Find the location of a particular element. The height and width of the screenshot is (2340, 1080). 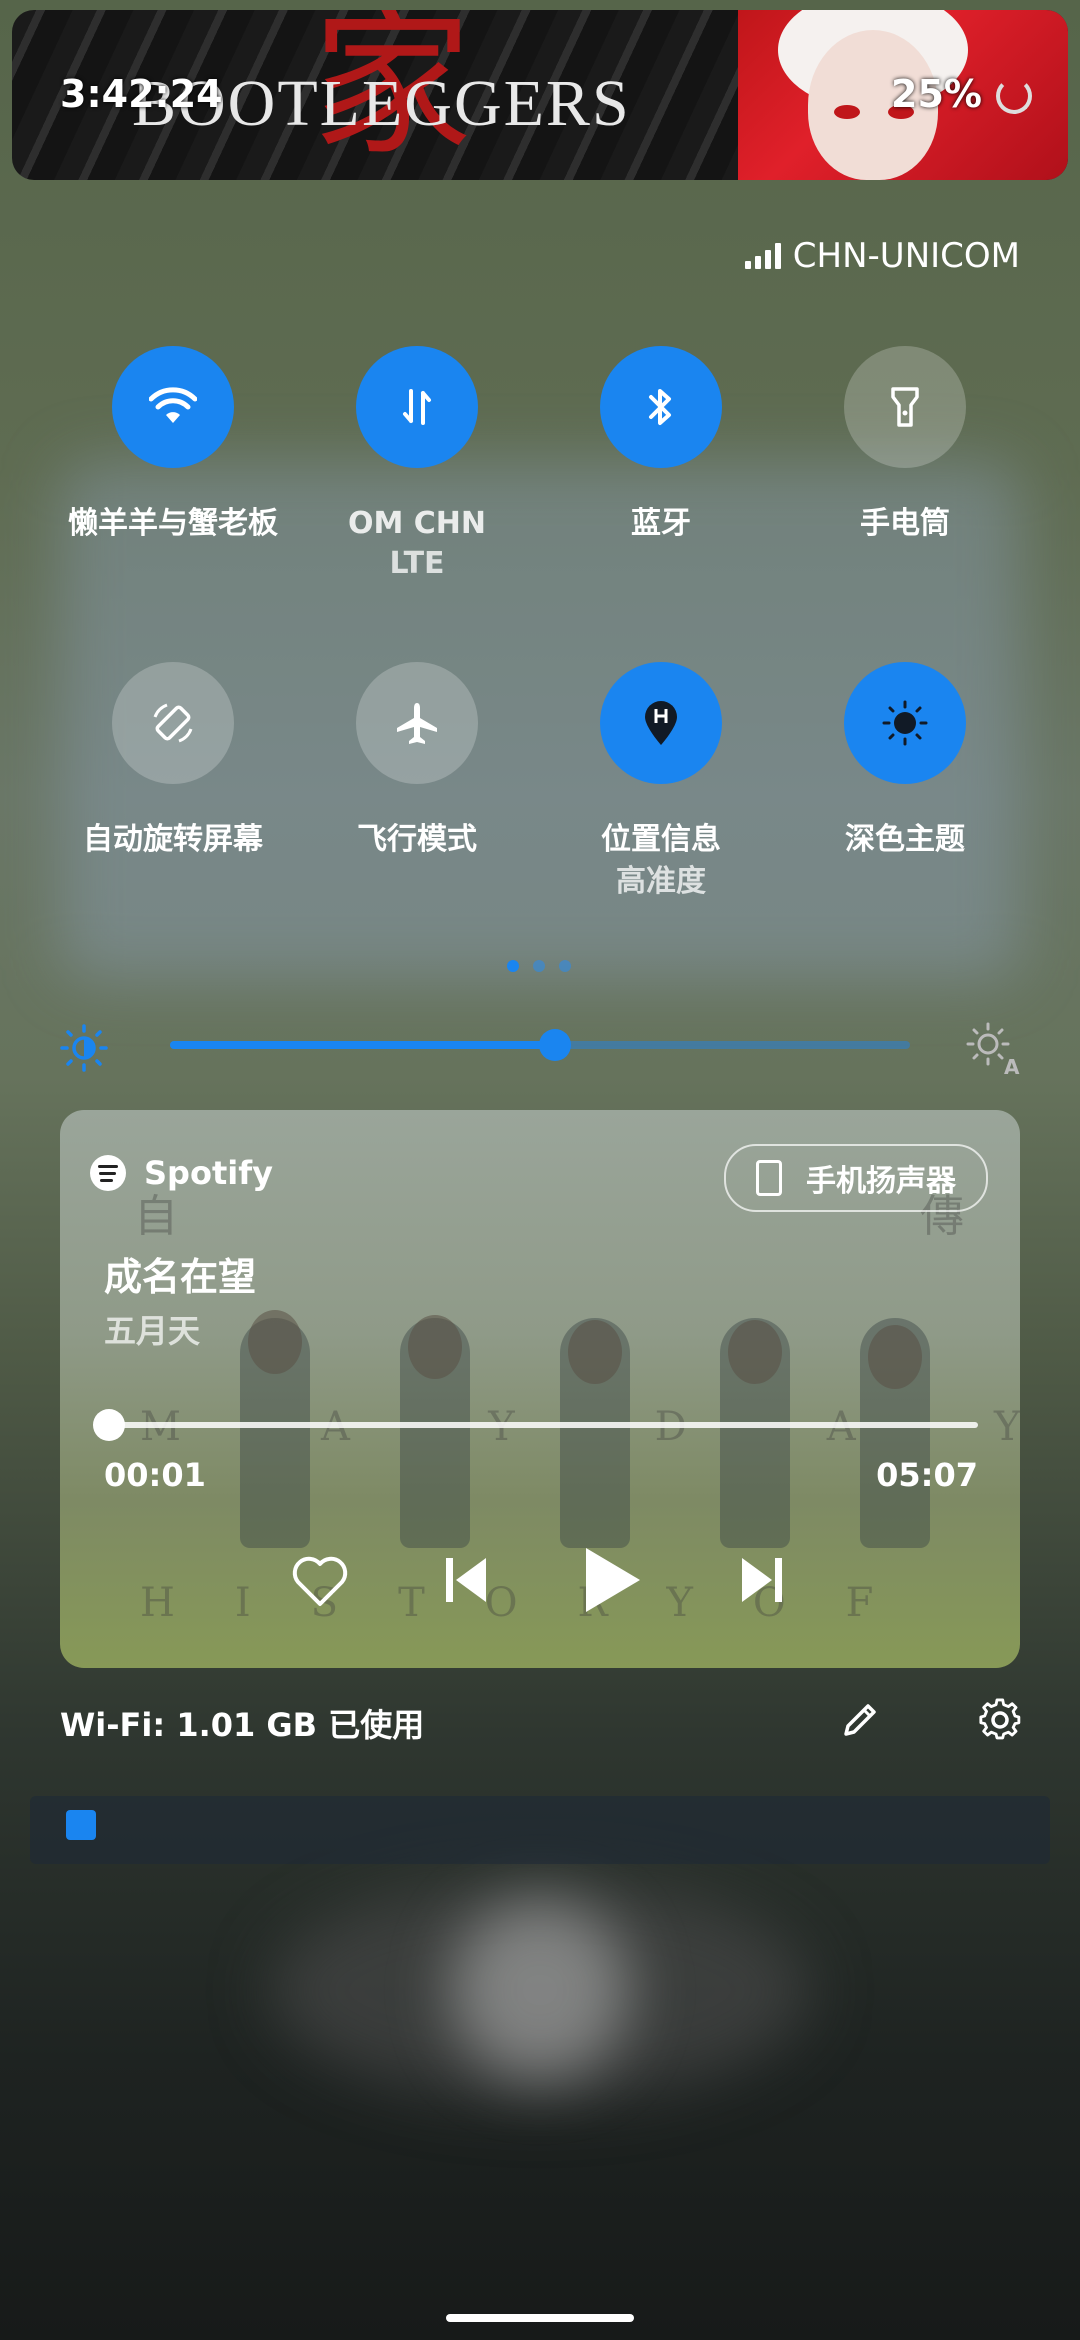

panel-footer: Wi-Fi: 1.01 GB 已使用 is located at coordinates (540, 1720).